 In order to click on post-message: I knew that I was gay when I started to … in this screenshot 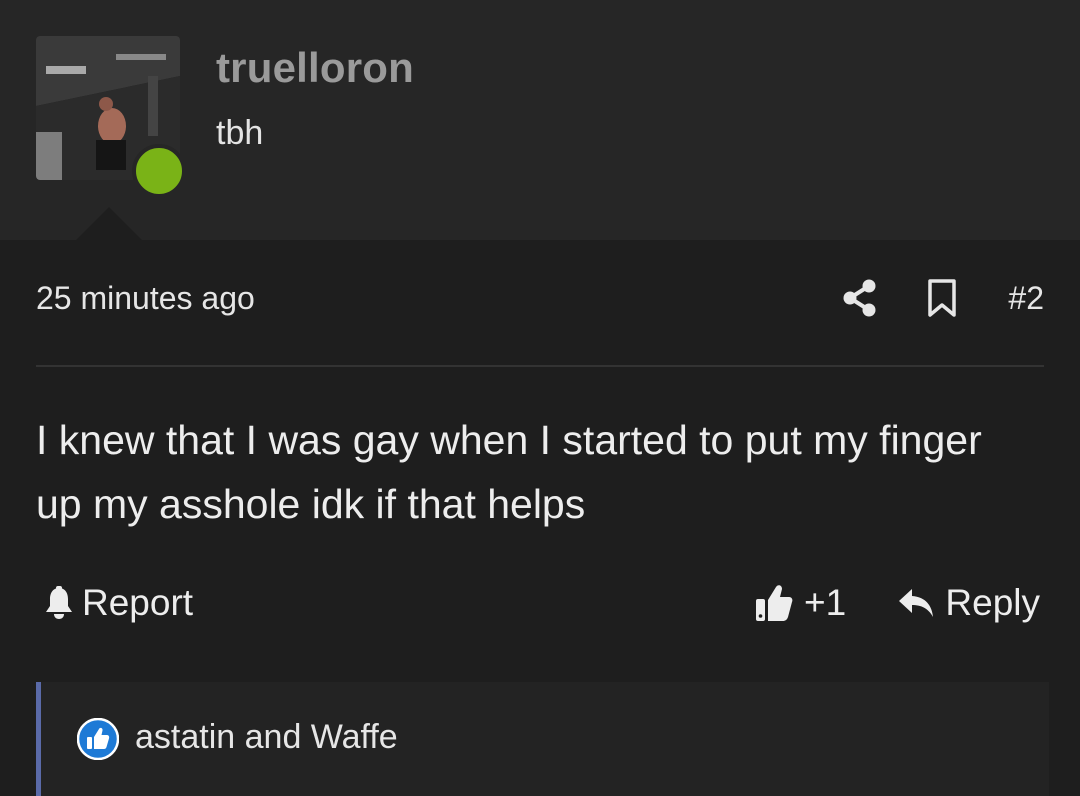, I will do `click(509, 472)`.